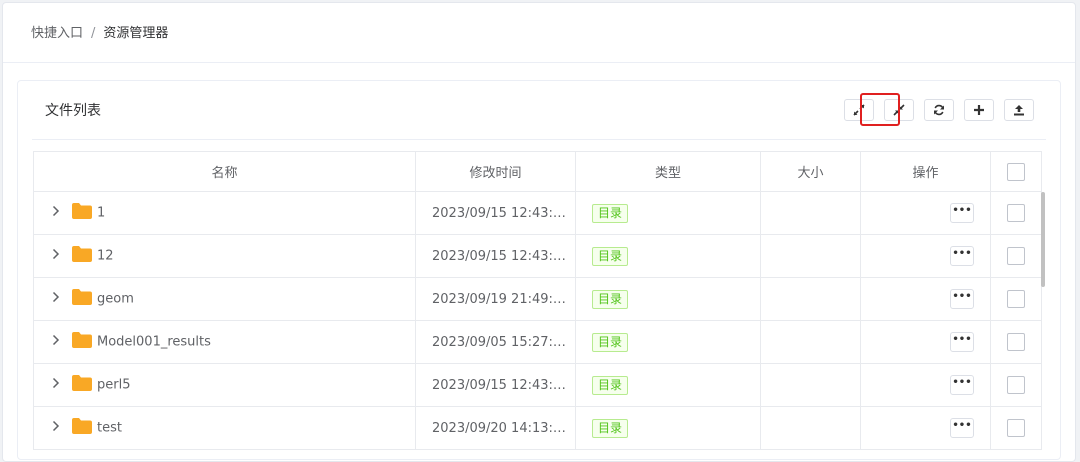  I want to click on header-select-all, so click(1016, 171).